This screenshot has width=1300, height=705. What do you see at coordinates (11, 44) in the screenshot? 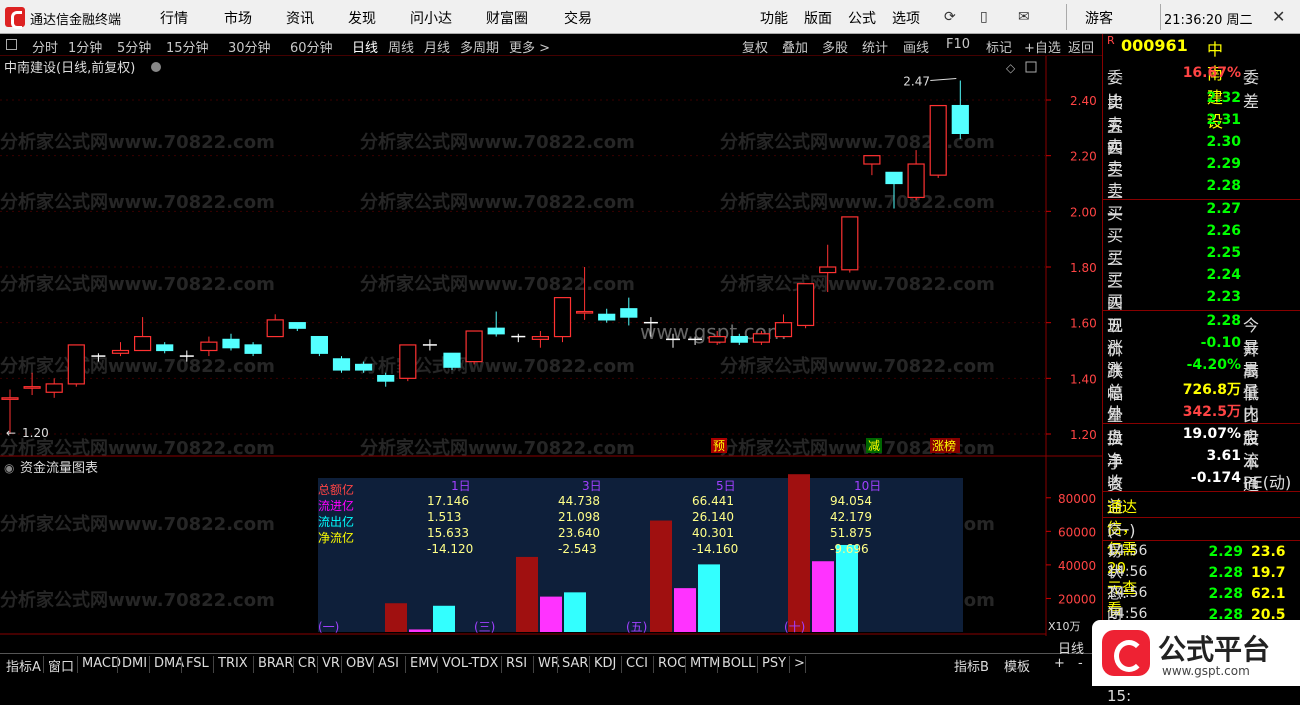
I see `grid-toggle-icon` at bounding box center [11, 44].